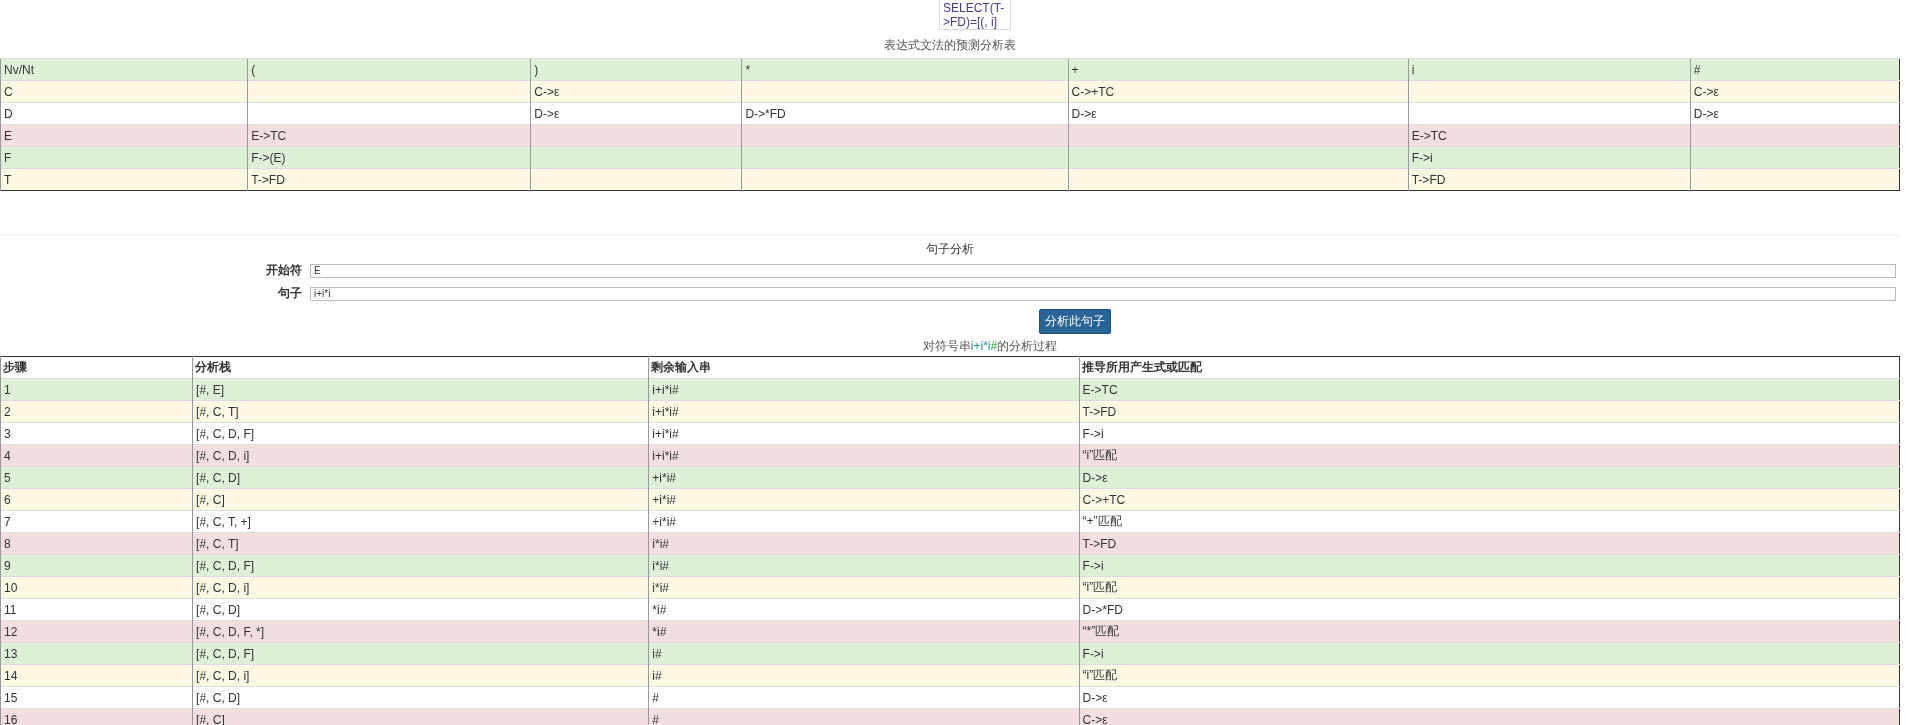  Describe the element at coordinates (420, 367) in the screenshot. I see `column-header: 分析栈` at that location.